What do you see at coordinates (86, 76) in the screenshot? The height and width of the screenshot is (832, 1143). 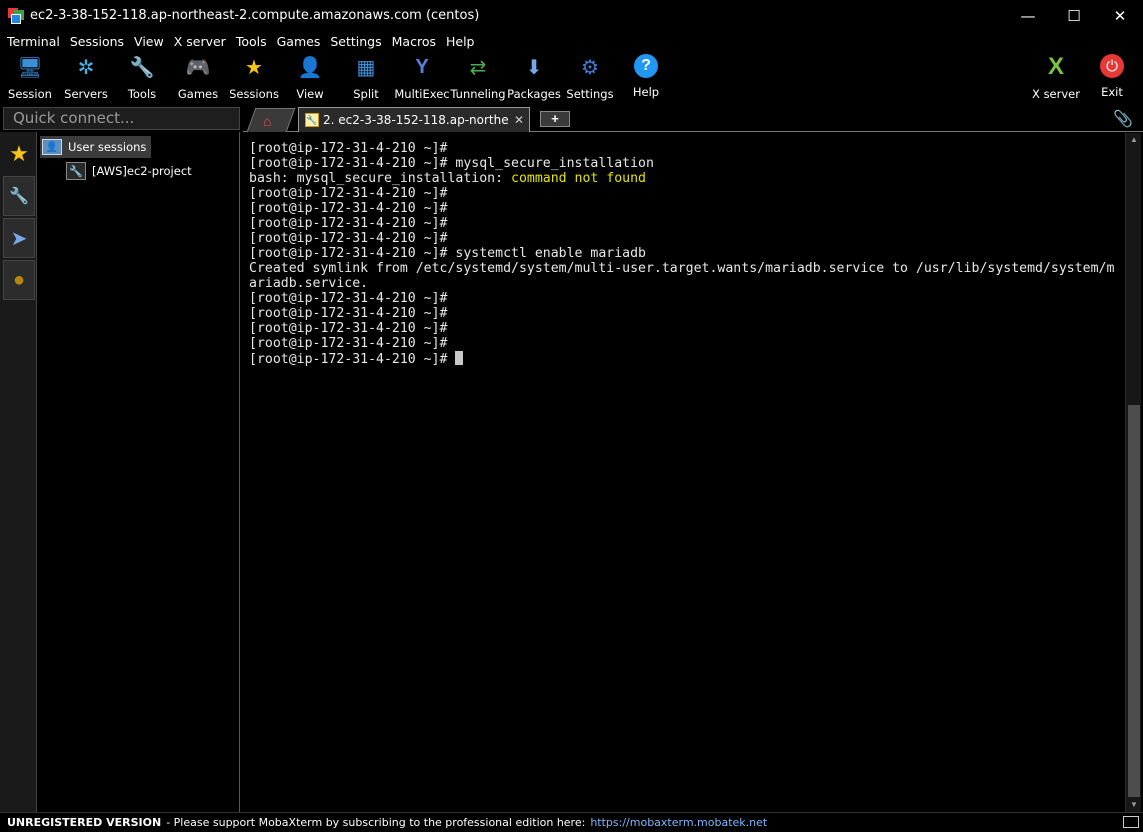 I see `servers-button: ✲ Servers` at bounding box center [86, 76].